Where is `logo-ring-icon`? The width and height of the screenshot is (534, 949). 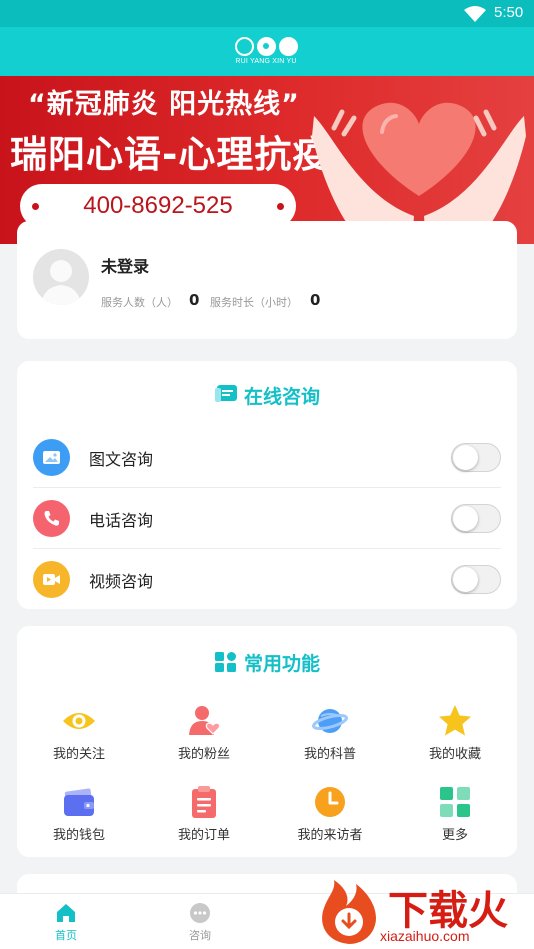 logo-ring-icon is located at coordinates (244, 46).